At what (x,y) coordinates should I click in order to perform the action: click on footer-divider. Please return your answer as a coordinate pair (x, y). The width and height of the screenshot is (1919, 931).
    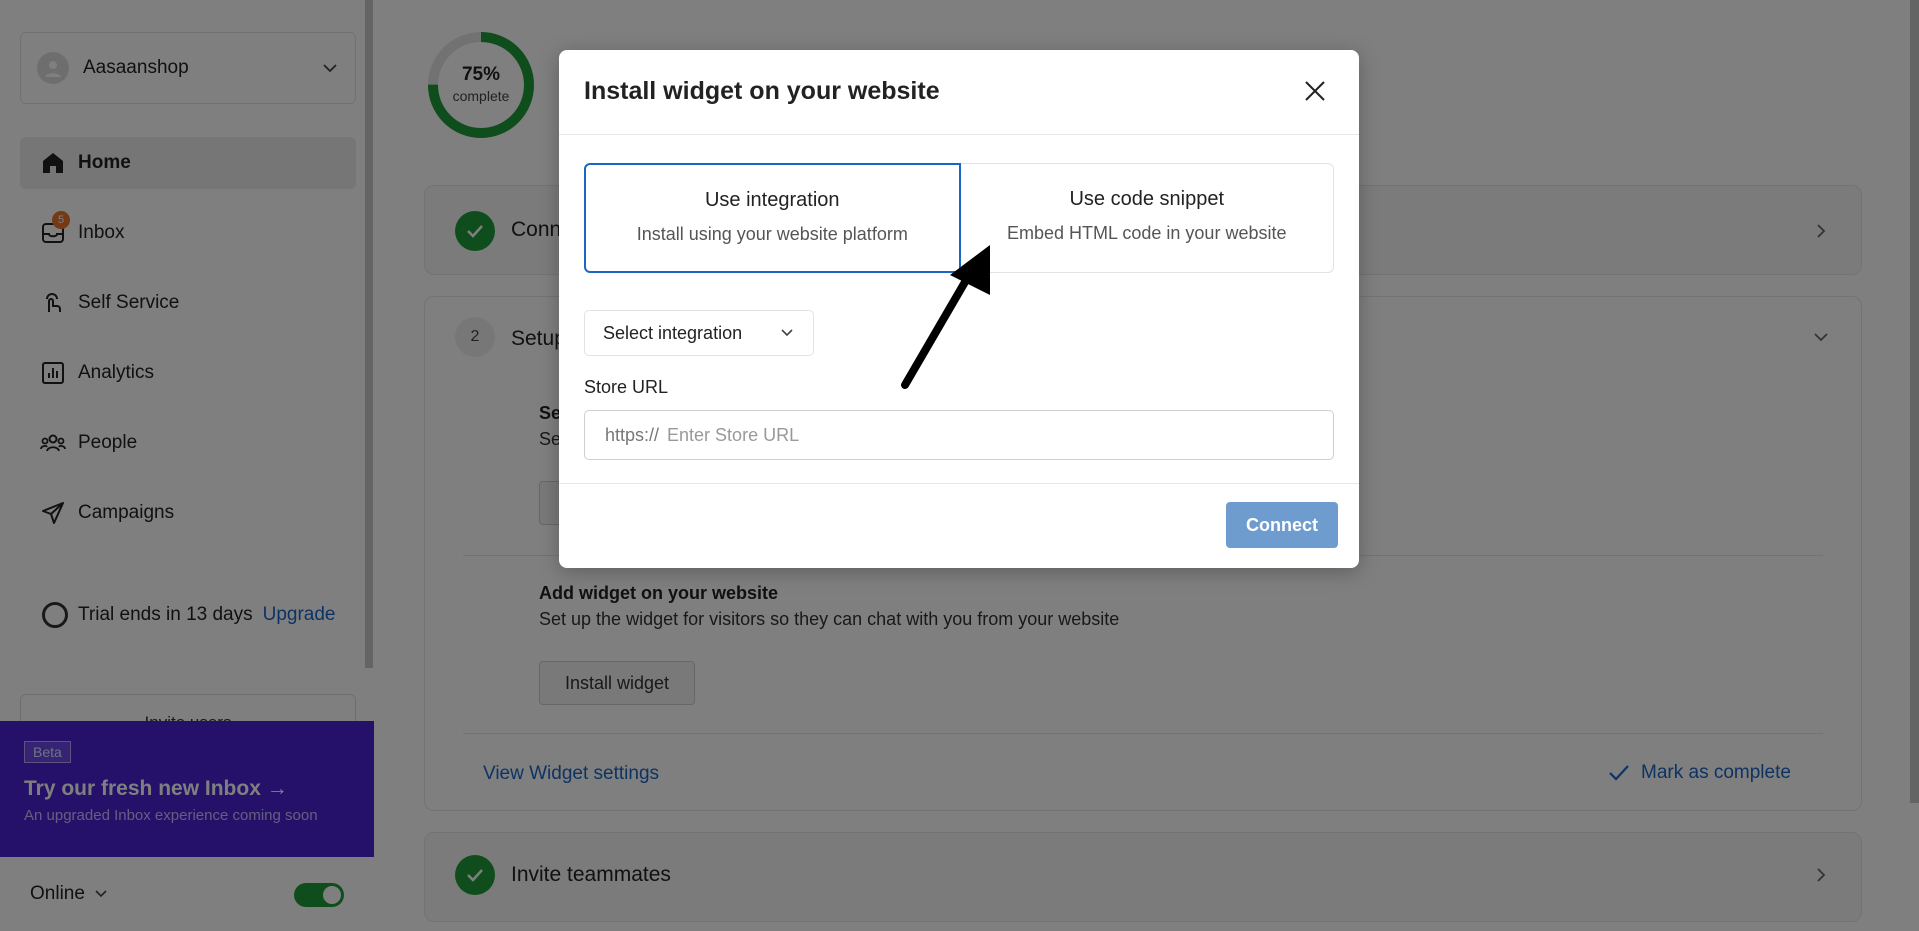
    Looking at the image, I should click on (959, 483).